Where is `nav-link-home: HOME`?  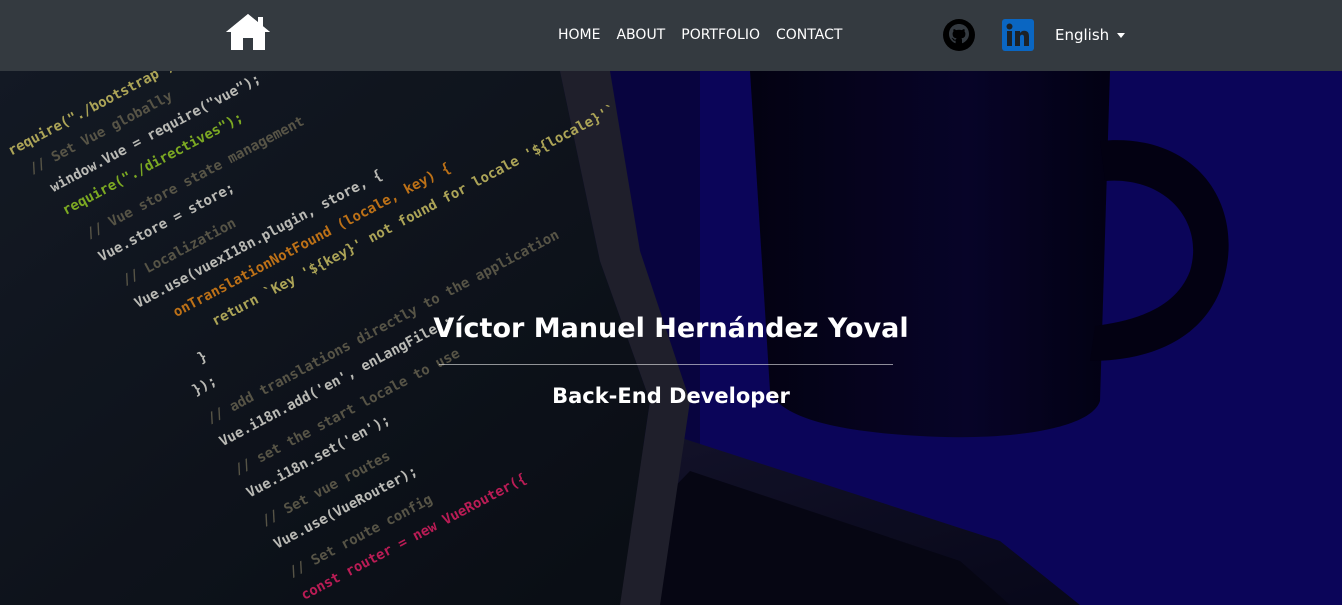
nav-link-home: HOME is located at coordinates (579, 35).